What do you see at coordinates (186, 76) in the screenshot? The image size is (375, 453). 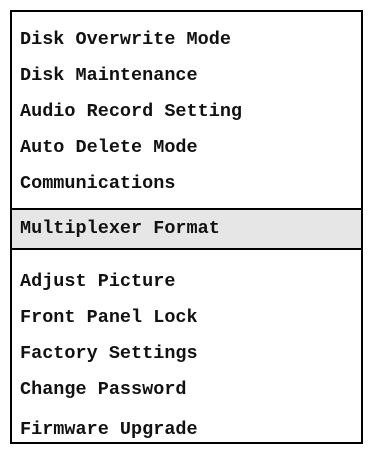 I see `menu-item-disk-maintenance: Disk Maintenance` at bounding box center [186, 76].